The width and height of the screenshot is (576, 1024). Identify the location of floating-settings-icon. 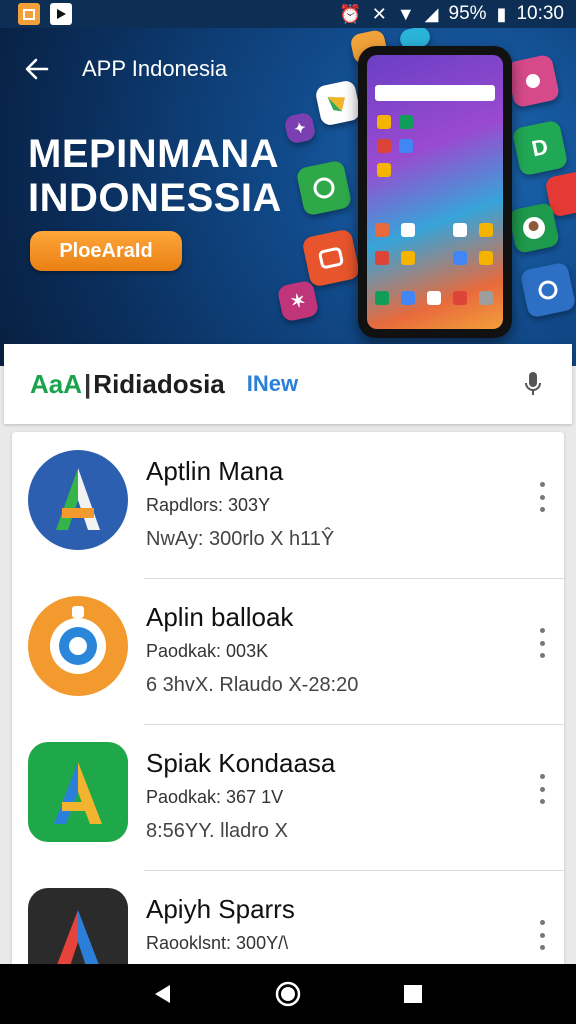
(547, 290).